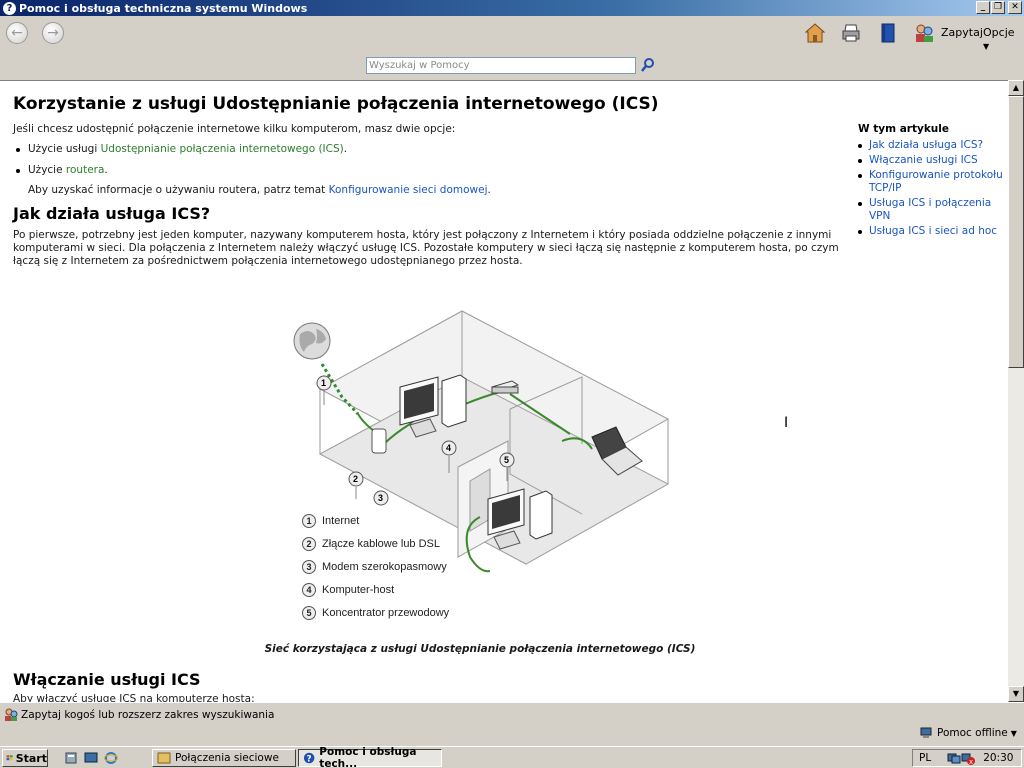 This screenshot has height=768, width=1024. Describe the element at coordinates (85, 170) in the screenshot. I see `router-link: routera` at that location.